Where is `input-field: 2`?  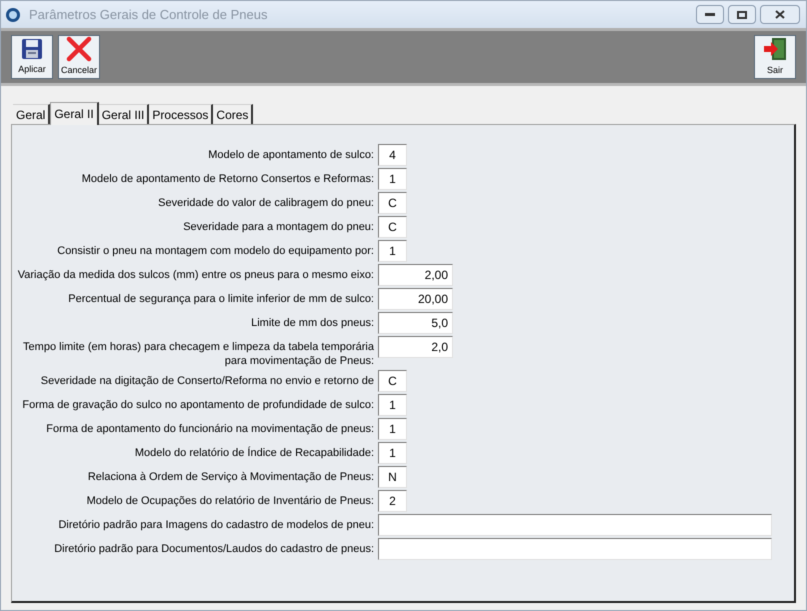 input-field: 2 is located at coordinates (392, 501).